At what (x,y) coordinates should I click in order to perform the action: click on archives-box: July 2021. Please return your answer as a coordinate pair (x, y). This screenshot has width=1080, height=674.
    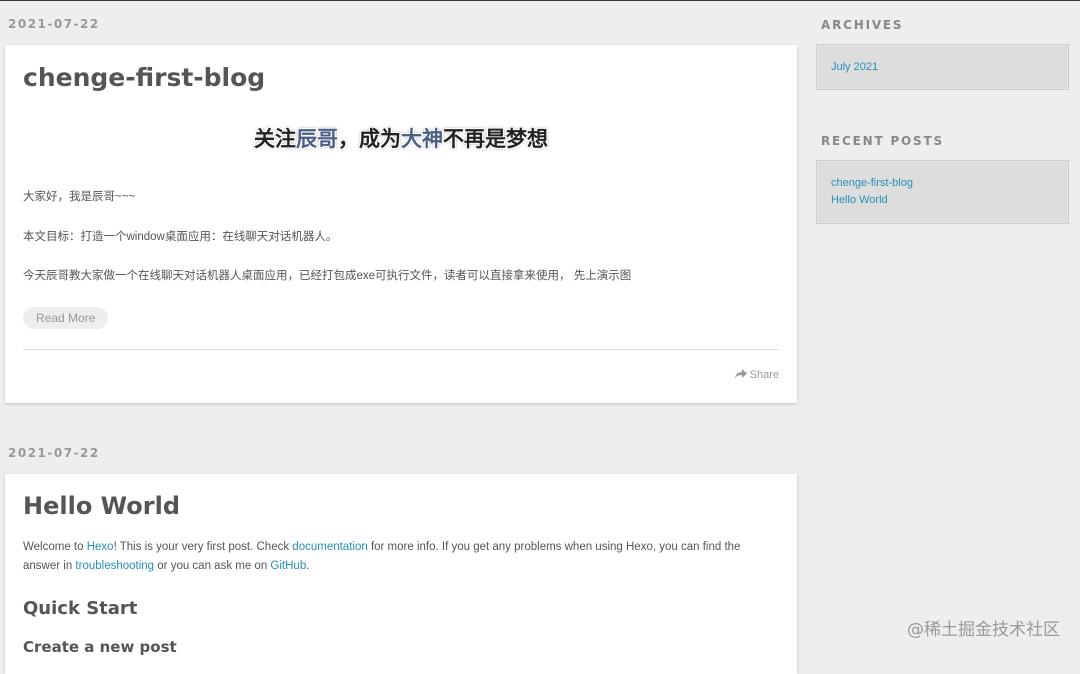
    Looking at the image, I should click on (942, 67).